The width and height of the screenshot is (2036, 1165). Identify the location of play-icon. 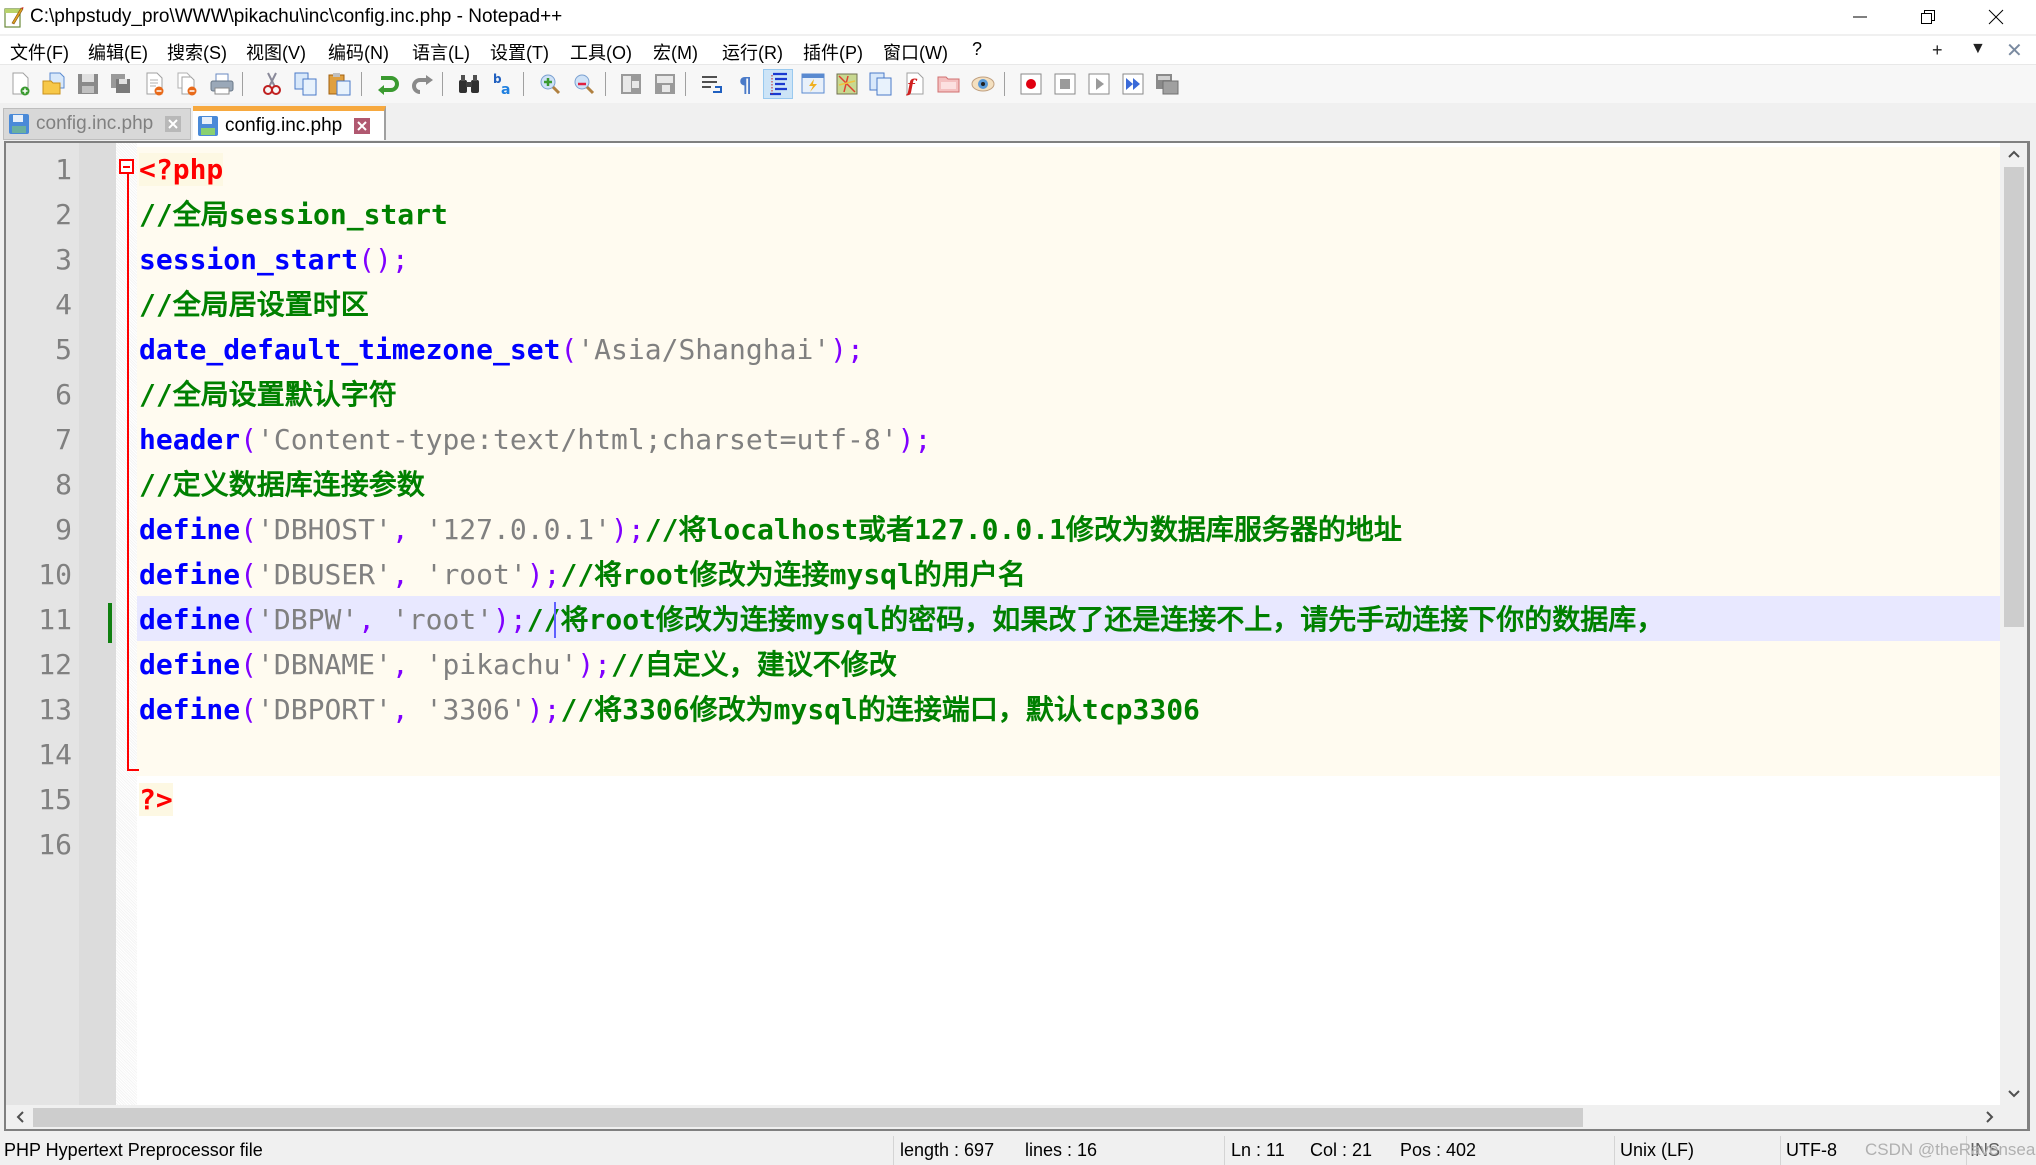
(1099, 84).